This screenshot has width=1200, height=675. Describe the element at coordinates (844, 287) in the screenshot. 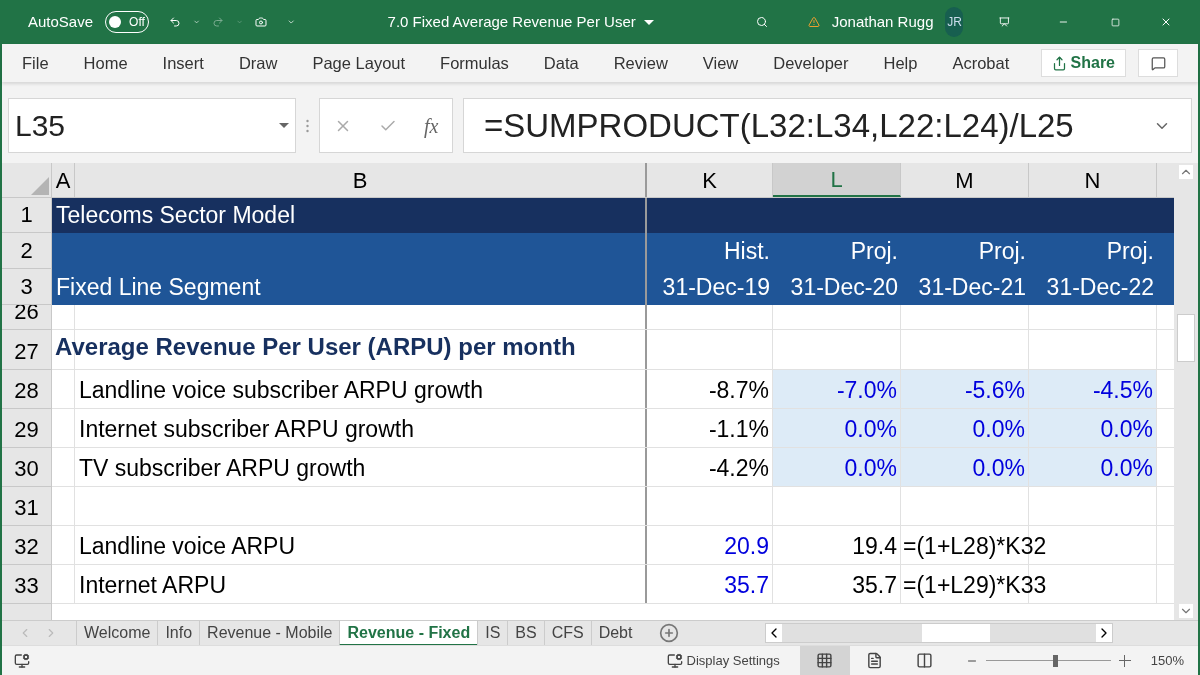

I see `column-heading: 31-Dec-20` at that location.